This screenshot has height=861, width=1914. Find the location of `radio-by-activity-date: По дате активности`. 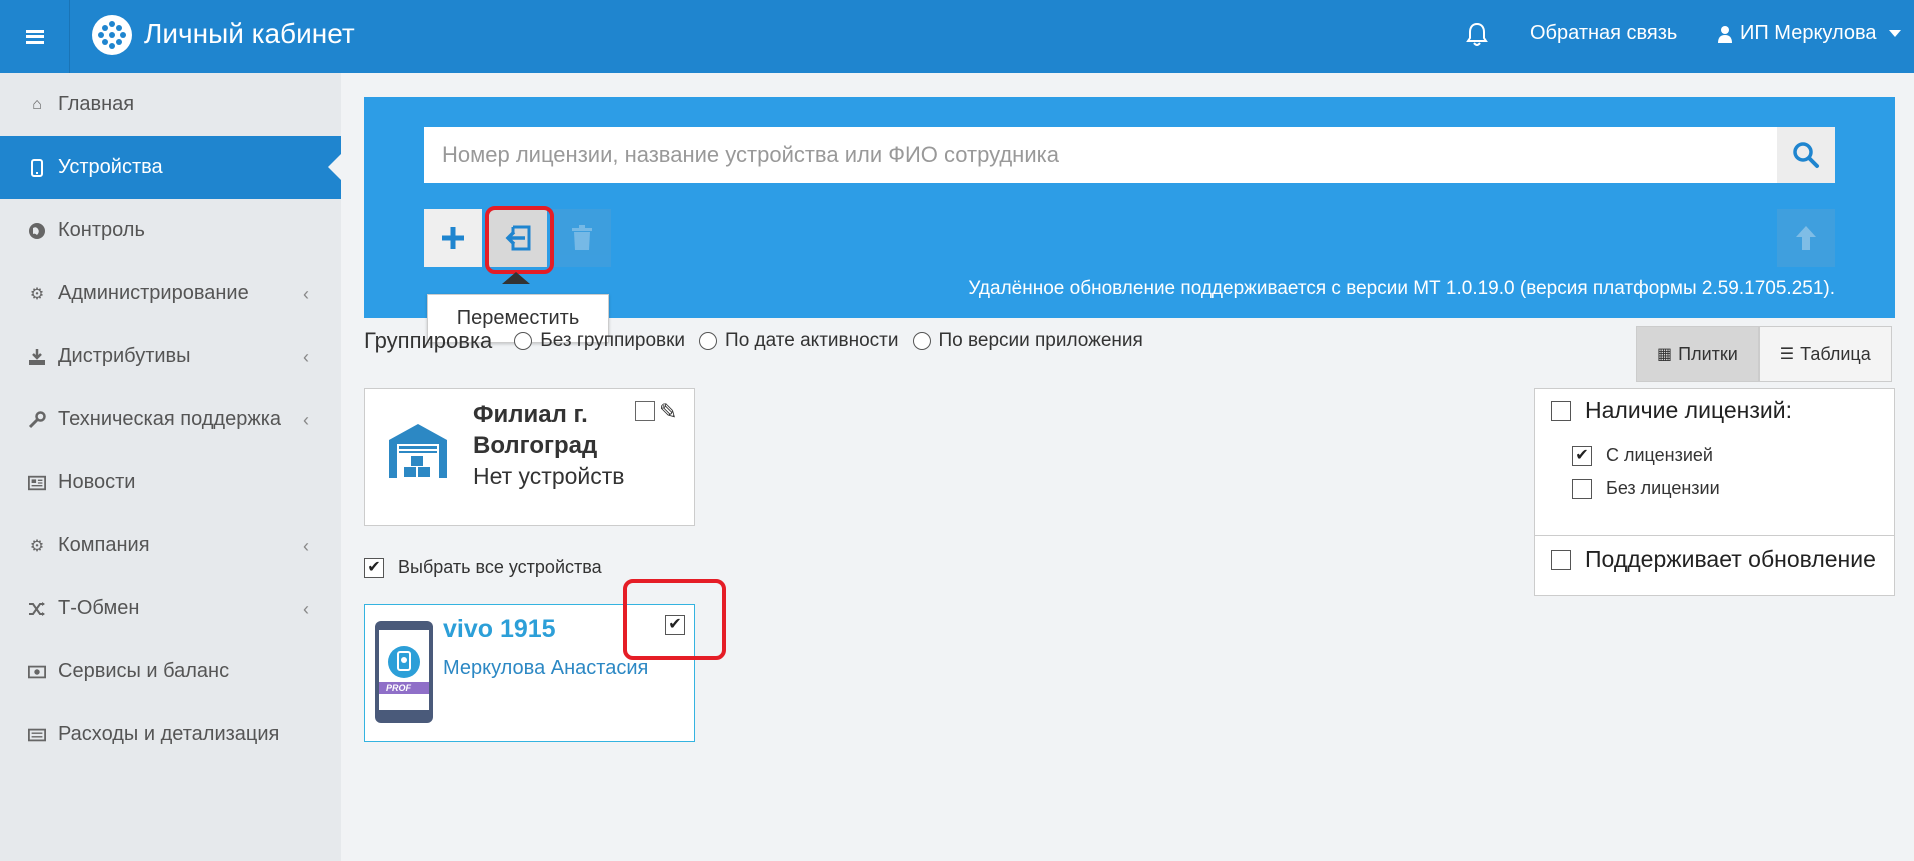

radio-by-activity-date: По дате активности is located at coordinates (799, 341).